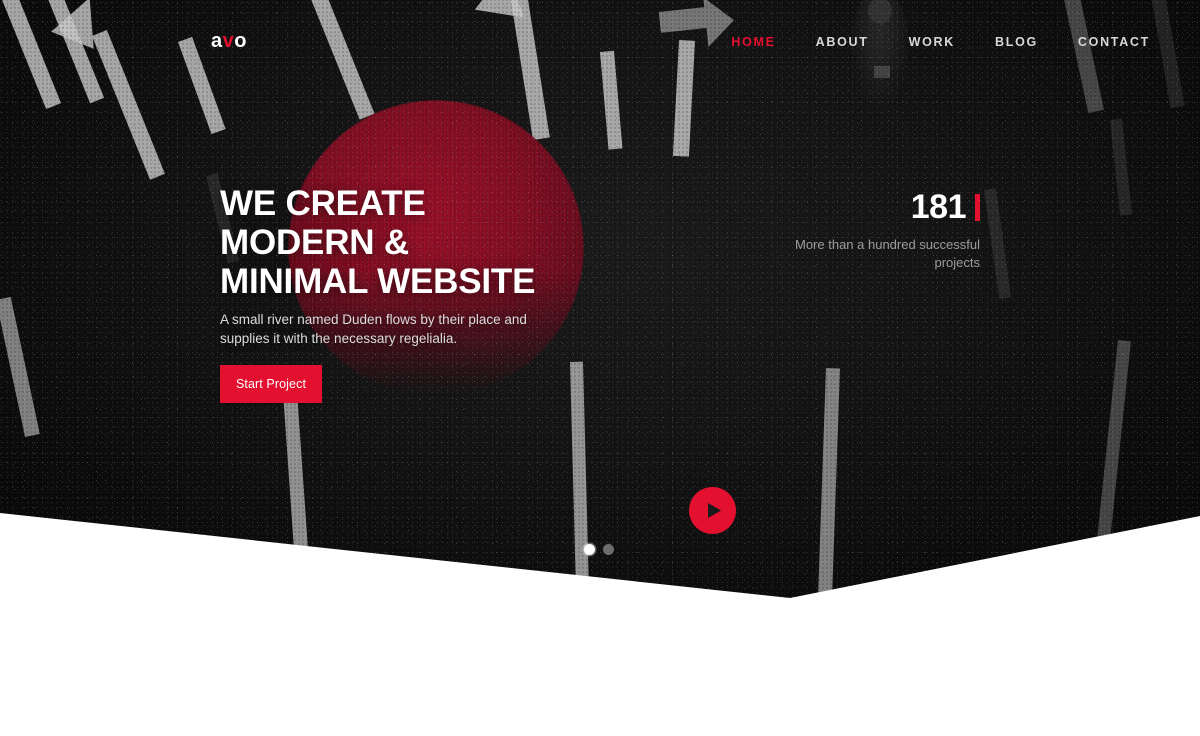  What do you see at coordinates (932, 42) in the screenshot?
I see `nav-item-work: WORK` at bounding box center [932, 42].